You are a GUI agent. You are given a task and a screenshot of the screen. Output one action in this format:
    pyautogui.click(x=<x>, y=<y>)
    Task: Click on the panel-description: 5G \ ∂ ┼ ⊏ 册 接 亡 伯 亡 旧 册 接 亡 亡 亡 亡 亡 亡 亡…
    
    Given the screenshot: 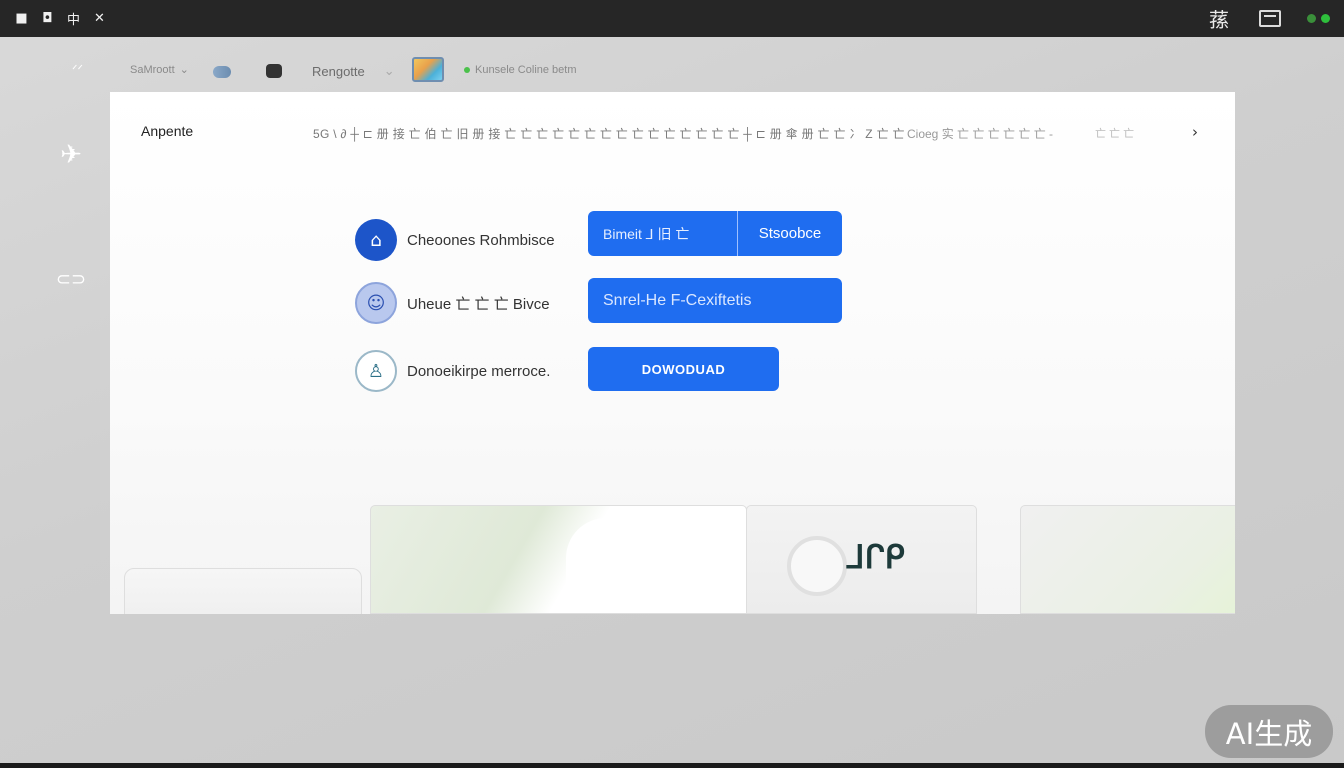 What is the action you would take?
    pyautogui.click(x=609, y=134)
    